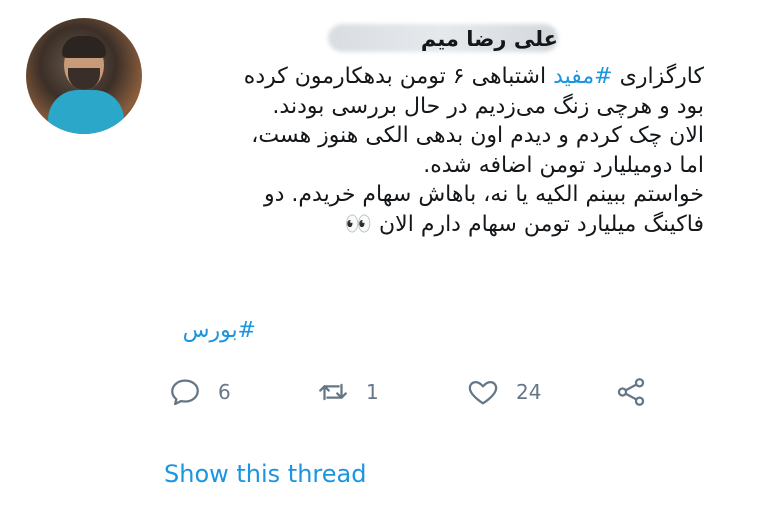 The image size is (768, 524). Describe the element at coordinates (583, 76) in the screenshot. I see `hashtag-mofid: #مفید` at that location.